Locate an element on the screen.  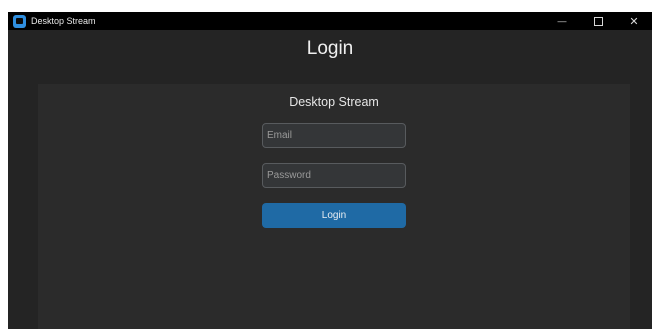
login-button: Login is located at coordinates (334, 215).